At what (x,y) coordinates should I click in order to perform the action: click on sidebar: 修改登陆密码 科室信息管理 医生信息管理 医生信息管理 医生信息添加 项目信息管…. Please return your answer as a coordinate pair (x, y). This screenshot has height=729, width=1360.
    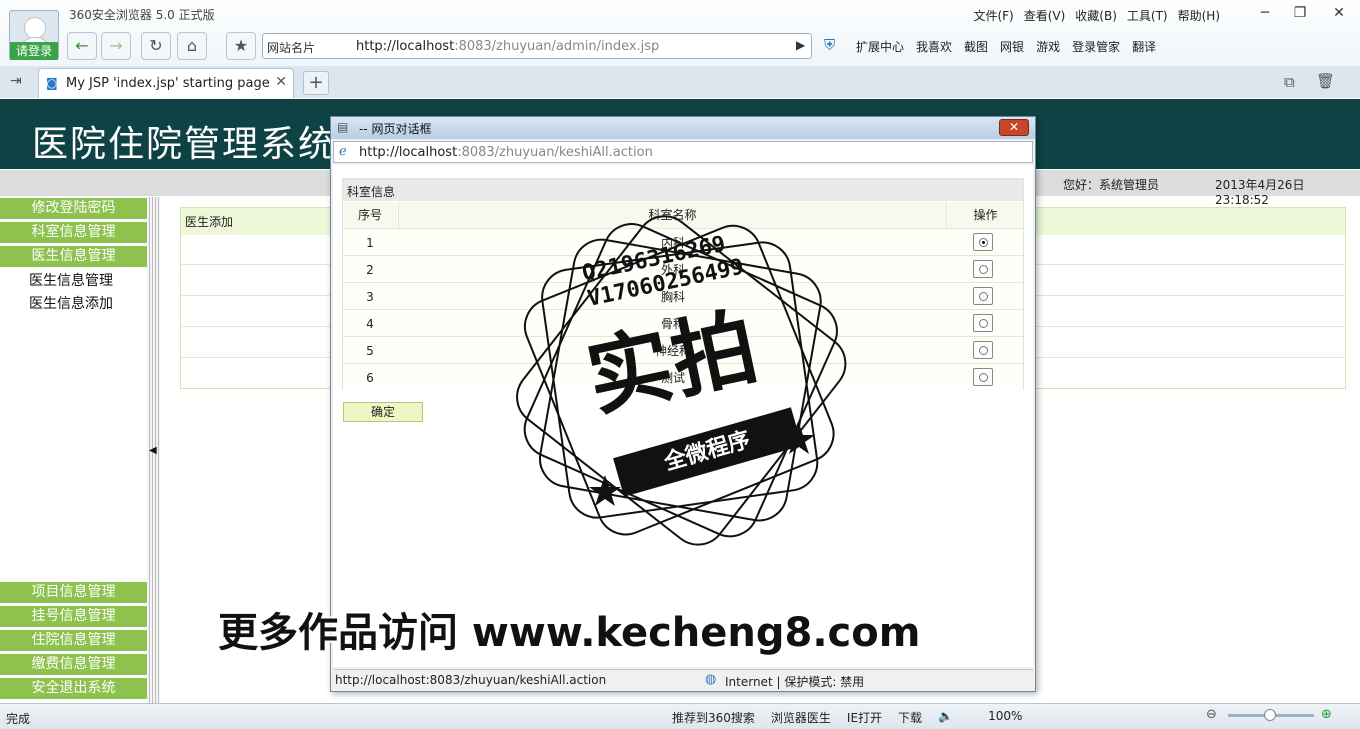
    Looking at the image, I should click on (73, 450).